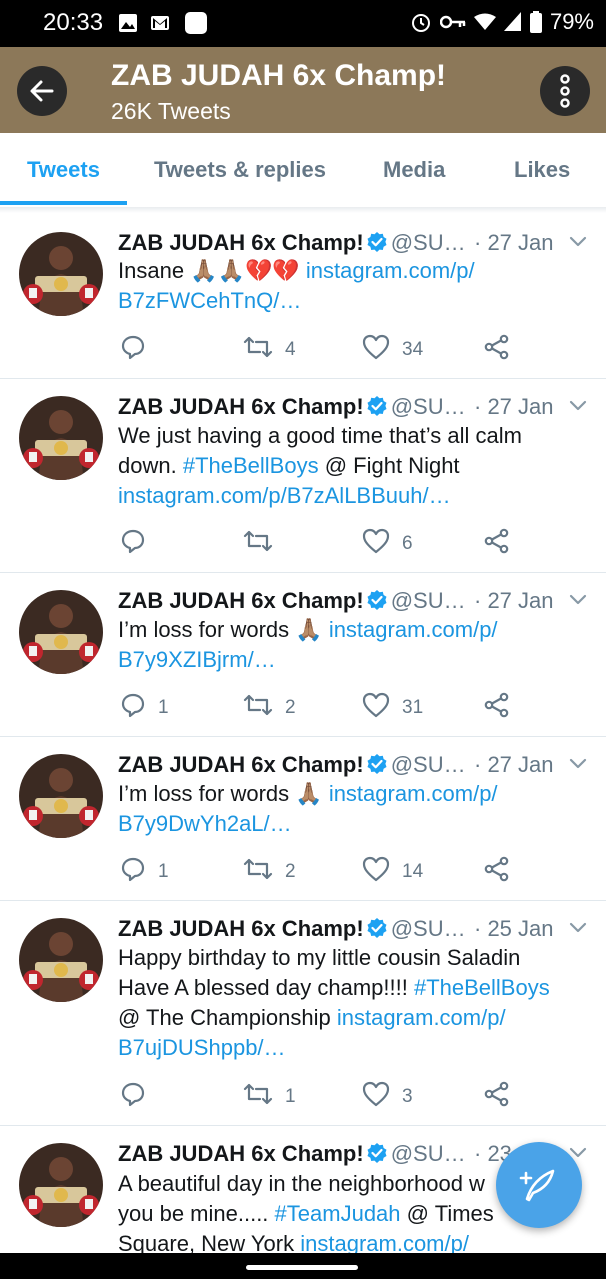  I want to click on back-button, so click(42, 91).